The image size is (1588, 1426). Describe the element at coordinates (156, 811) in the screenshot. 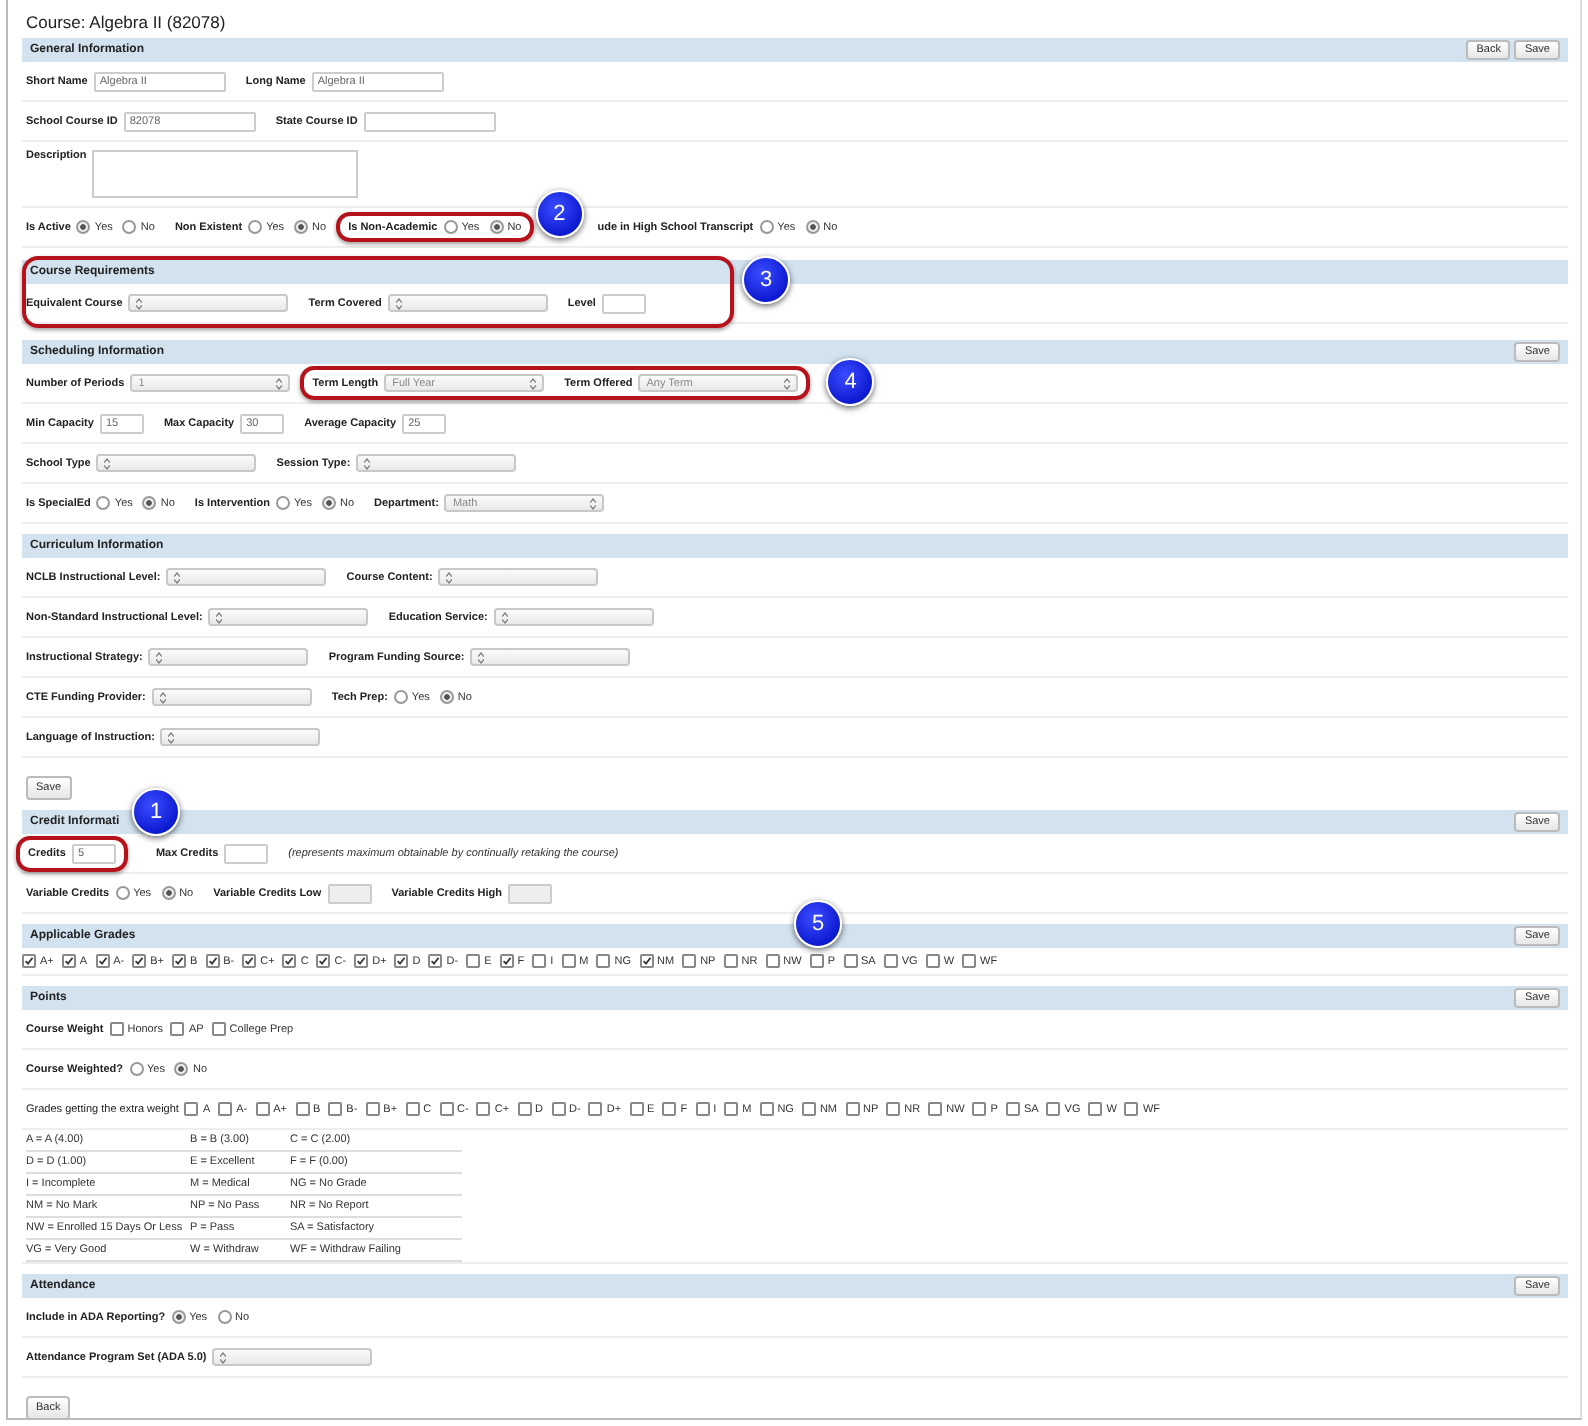

I see `callout-number: 1` at that location.